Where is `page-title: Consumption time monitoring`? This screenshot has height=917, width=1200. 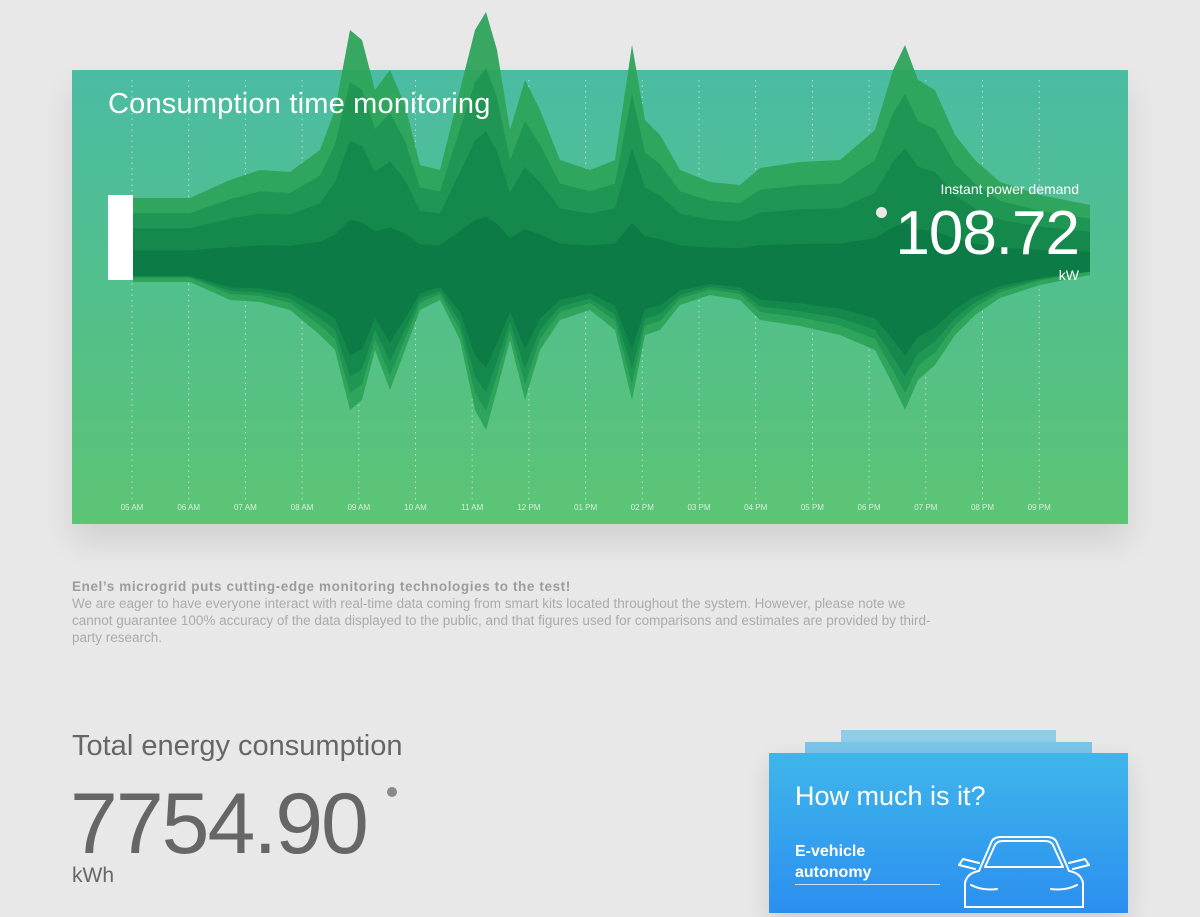
page-title: Consumption time monitoring is located at coordinates (299, 104).